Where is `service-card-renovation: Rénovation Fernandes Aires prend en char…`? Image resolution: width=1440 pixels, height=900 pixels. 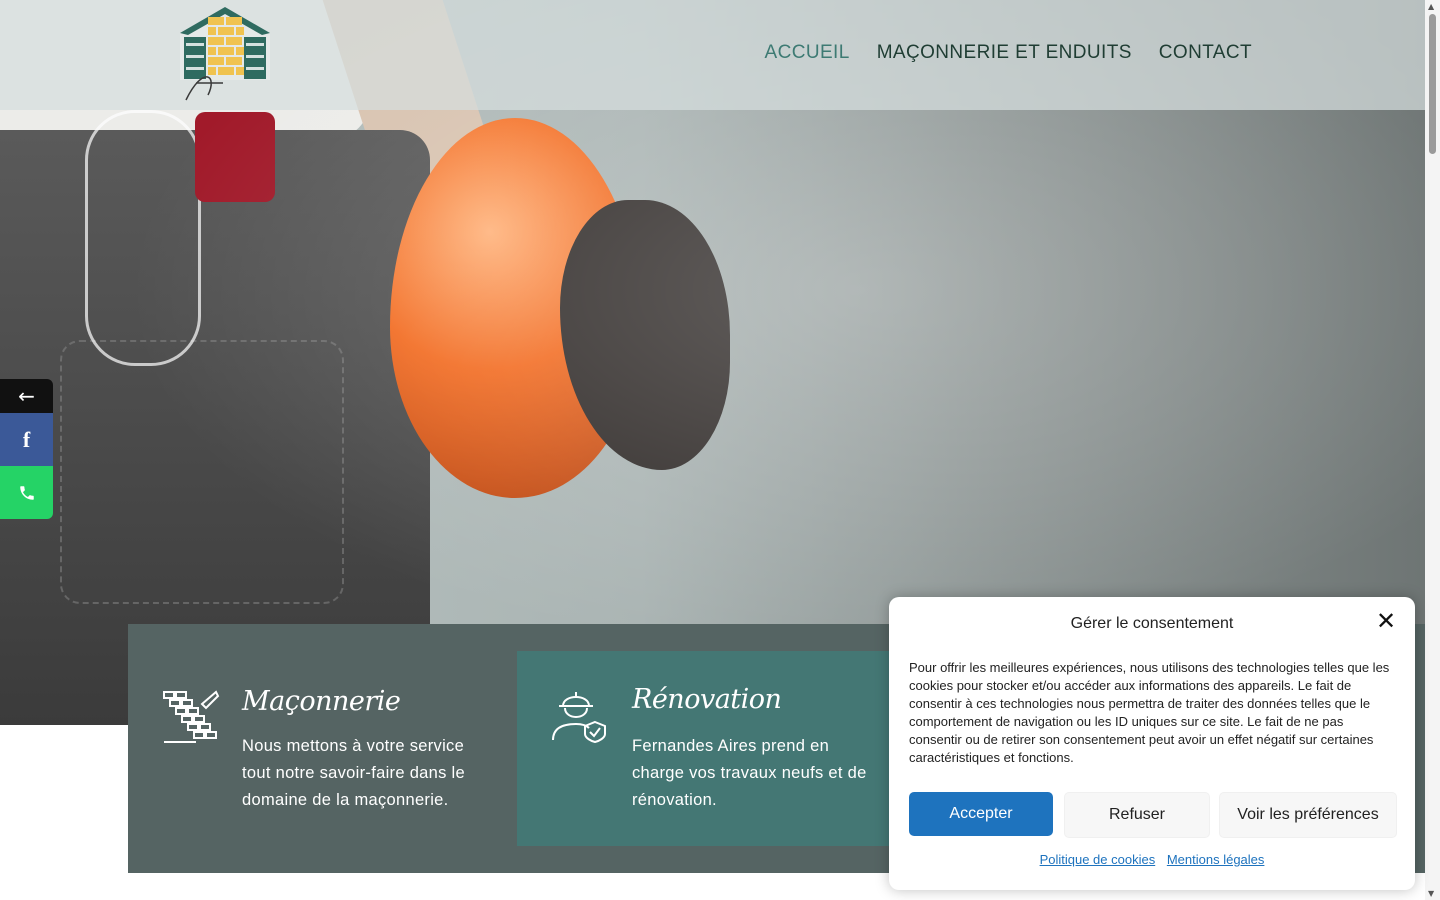
service-card-renovation: Rénovation Fernandes Aires prend en char… is located at coordinates (711, 748).